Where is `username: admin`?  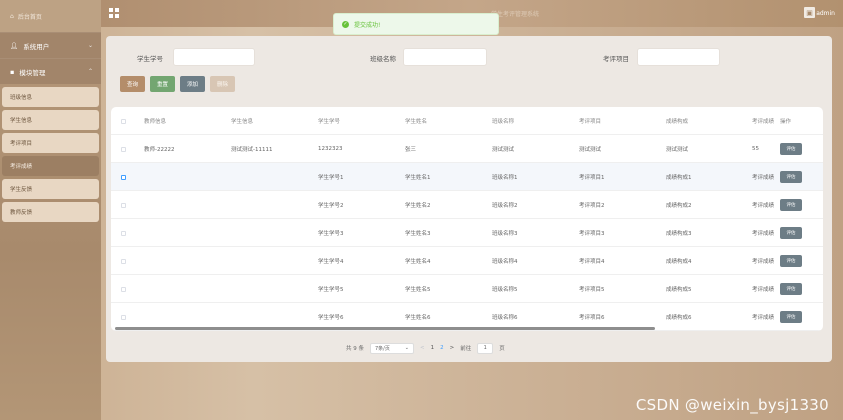 username: admin is located at coordinates (825, 13).